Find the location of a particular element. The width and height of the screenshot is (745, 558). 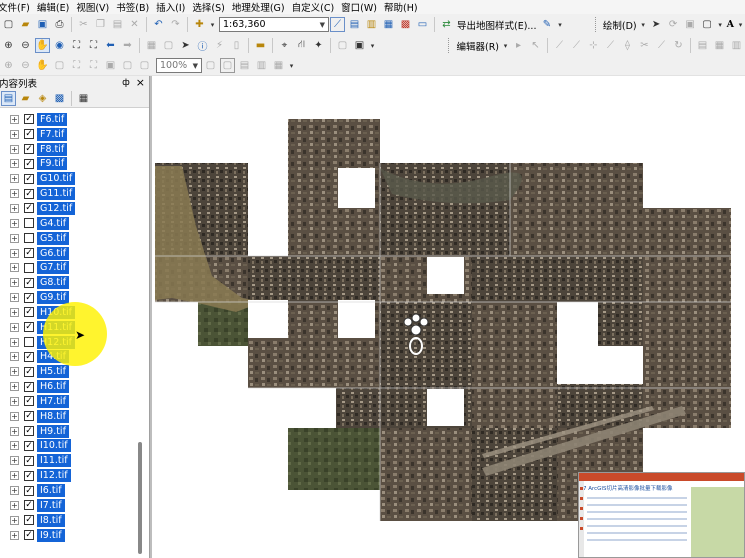

layer-name: F8.tif is located at coordinates (52, 149).